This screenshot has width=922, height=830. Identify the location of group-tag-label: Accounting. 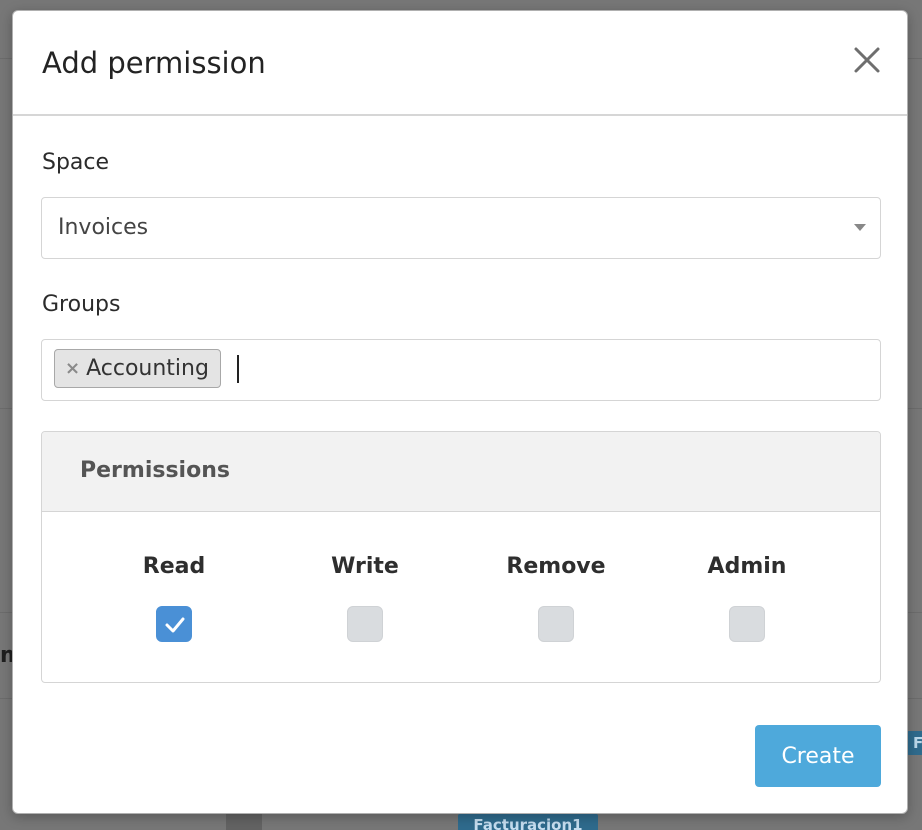
(147, 368).